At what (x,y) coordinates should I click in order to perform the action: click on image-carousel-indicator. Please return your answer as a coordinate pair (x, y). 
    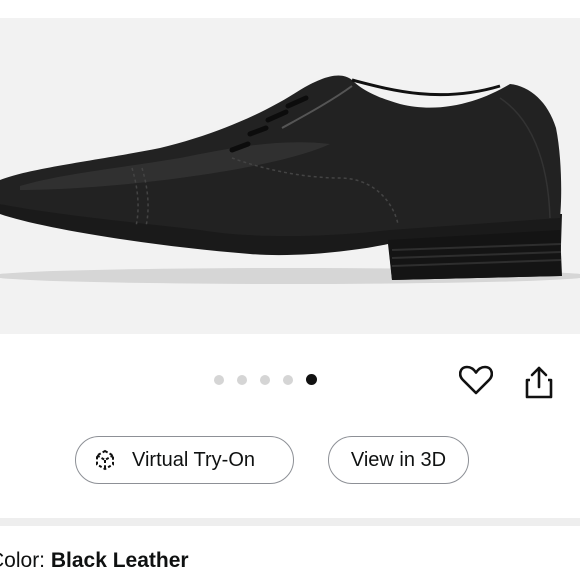
    Looking at the image, I should click on (265, 379).